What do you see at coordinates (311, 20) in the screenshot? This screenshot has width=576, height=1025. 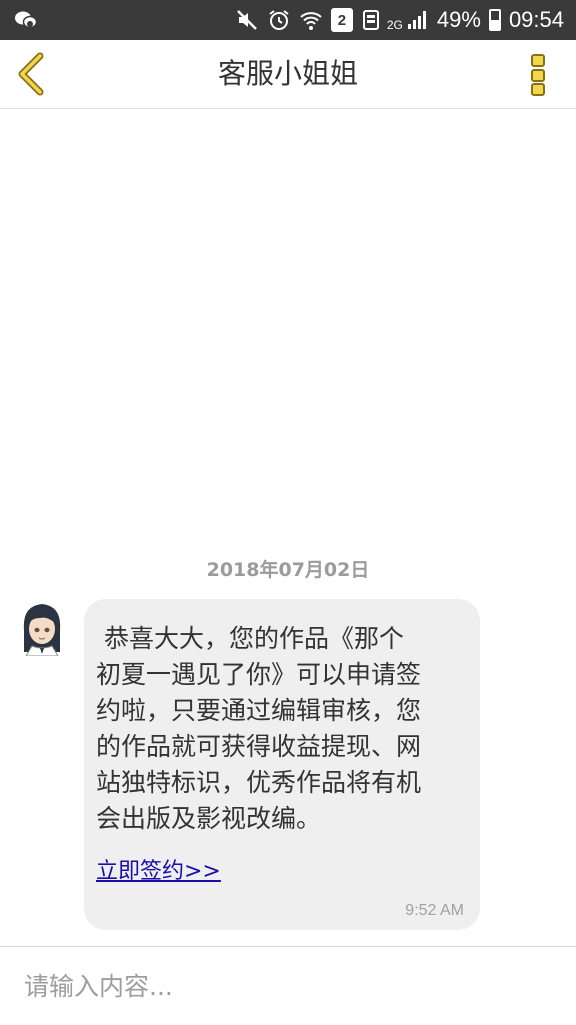 I see `wifi-icon` at bounding box center [311, 20].